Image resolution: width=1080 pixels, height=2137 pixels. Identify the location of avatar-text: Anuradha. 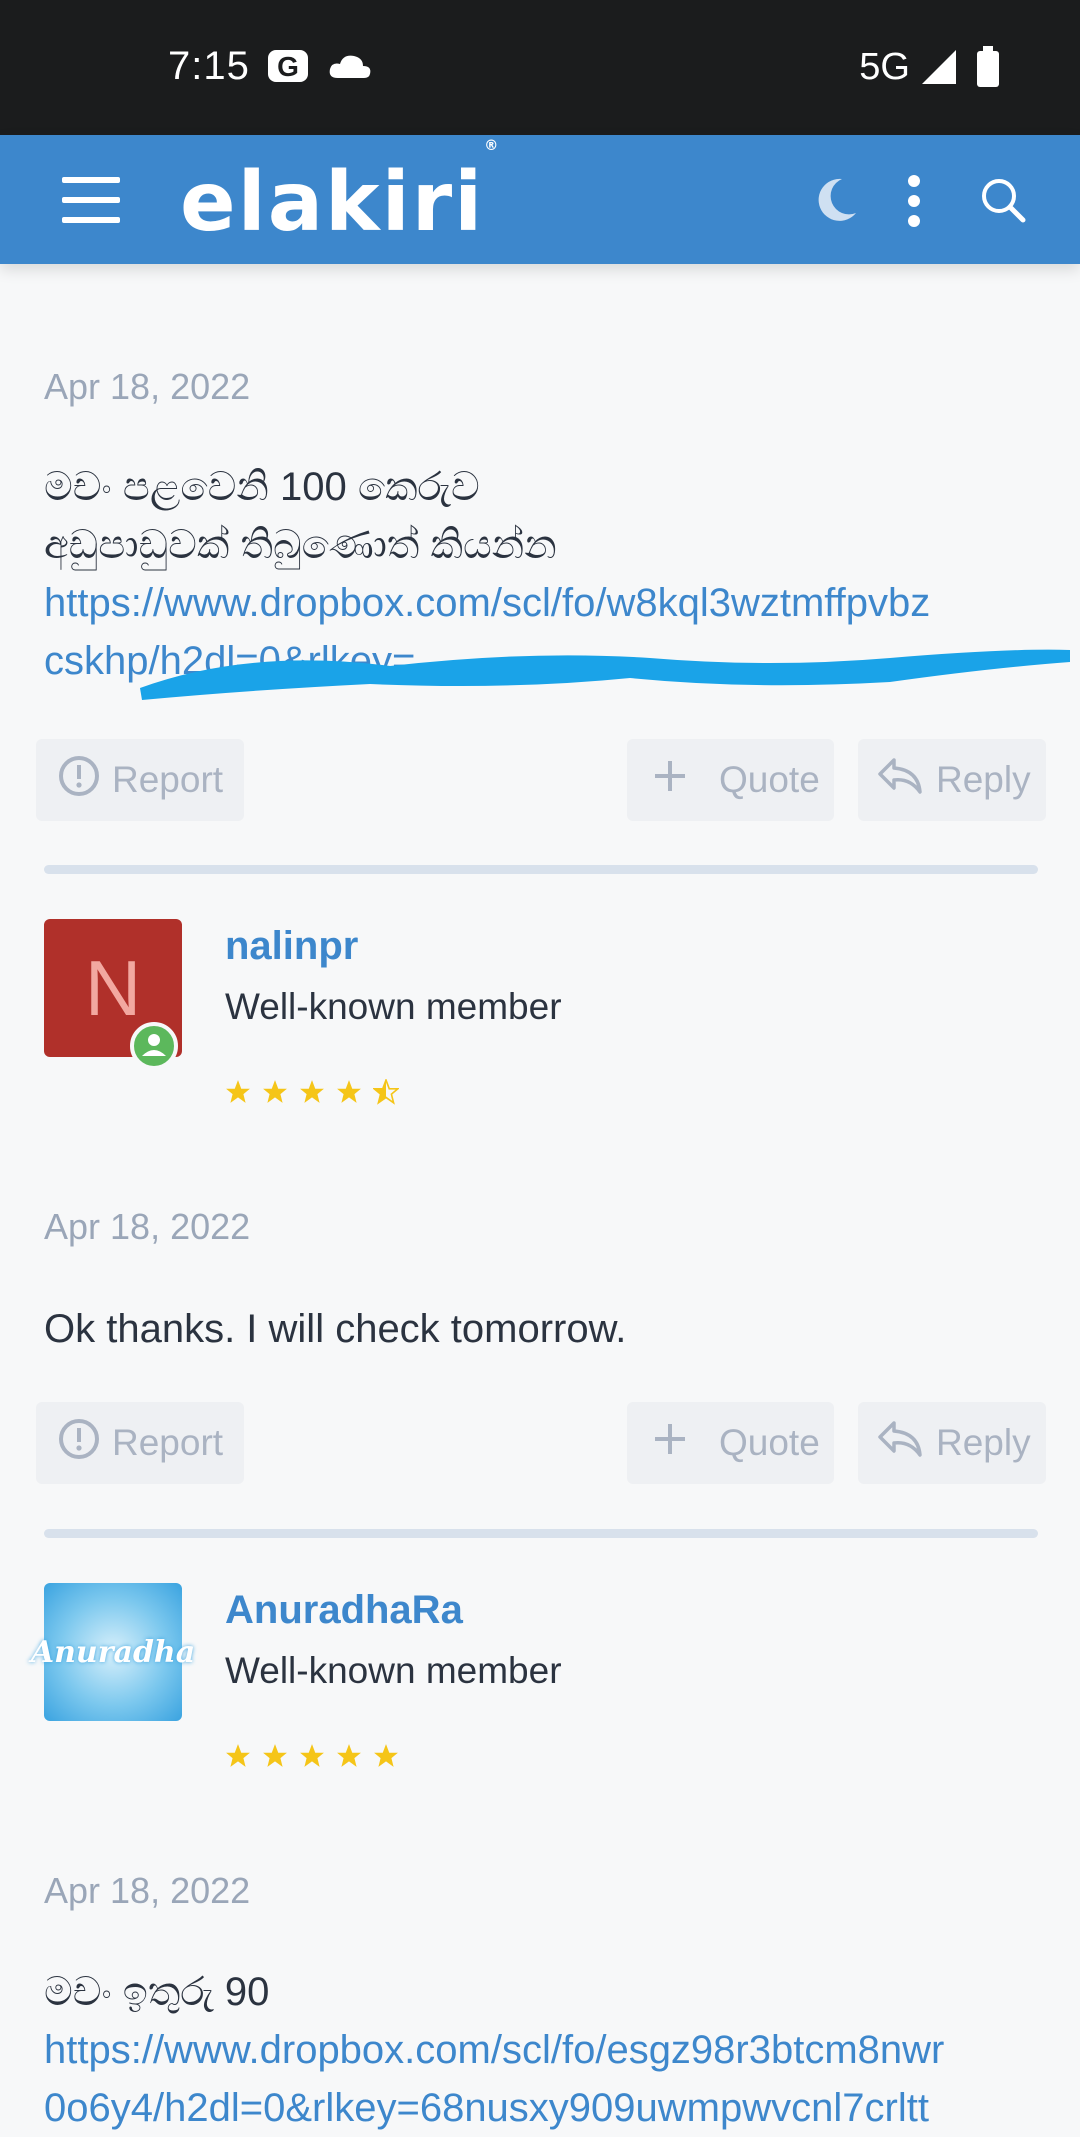
(113, 1652).